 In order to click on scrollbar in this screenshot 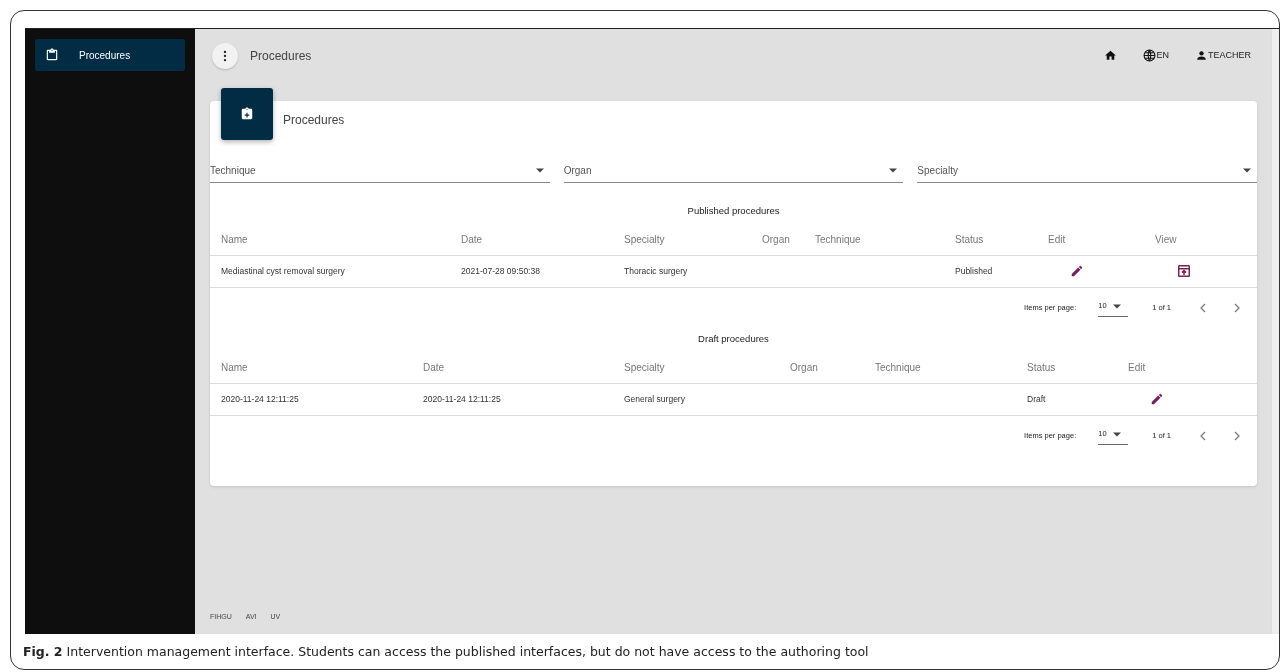, I will do `click(1275, 331)`.